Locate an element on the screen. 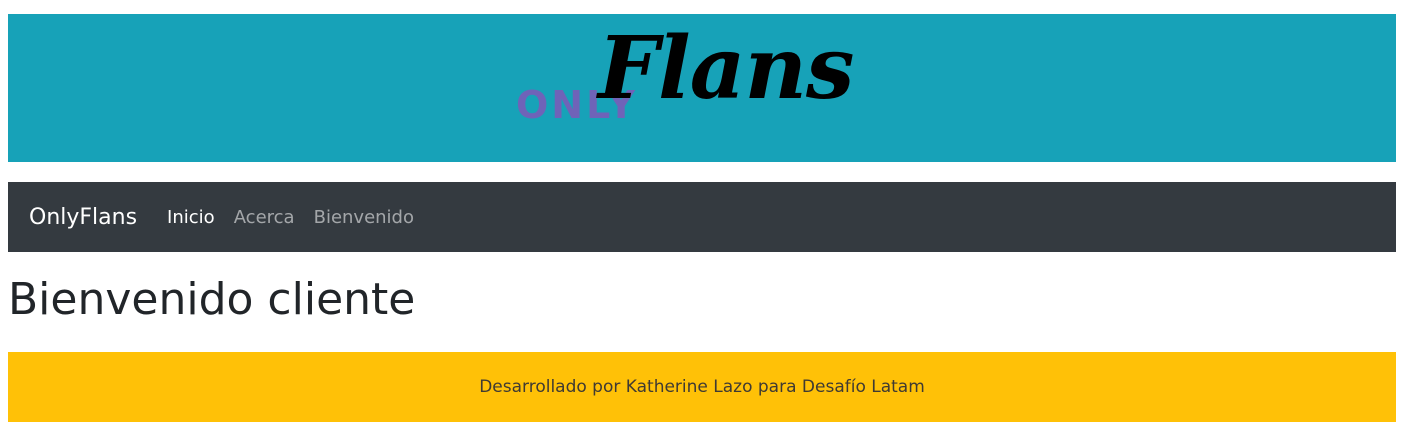 Image resolution: width=1403 pixels, height=446 pixels. navbar-brand: OnlyFlans is located at coordinates (83, 217).